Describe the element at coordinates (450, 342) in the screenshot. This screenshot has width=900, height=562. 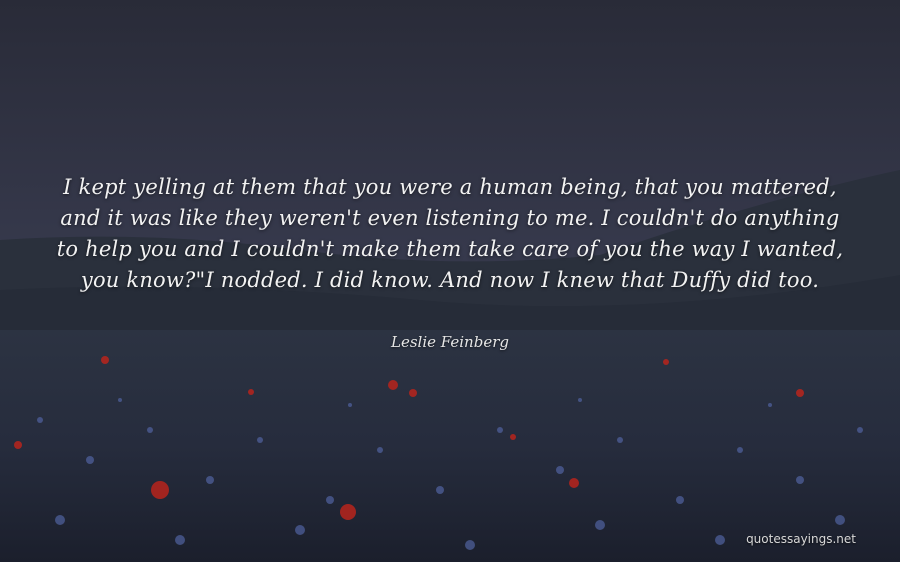
I see `quote-author: Leslie Feinberg` at that location.